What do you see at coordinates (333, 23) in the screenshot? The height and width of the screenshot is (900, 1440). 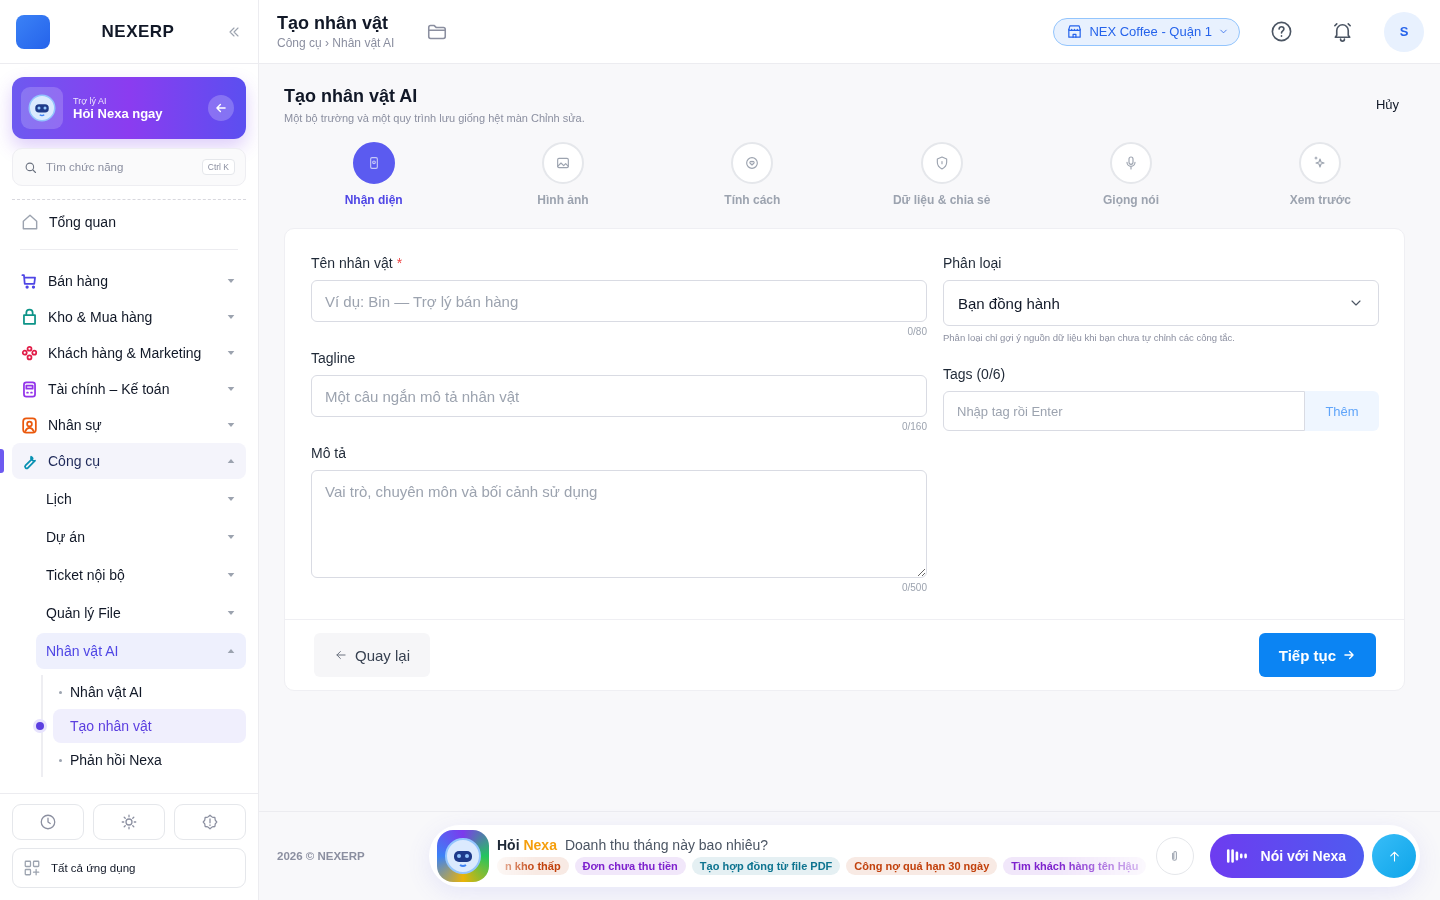 I see `page-title: Tạo nhân vật` at bounding box center [333, 23].